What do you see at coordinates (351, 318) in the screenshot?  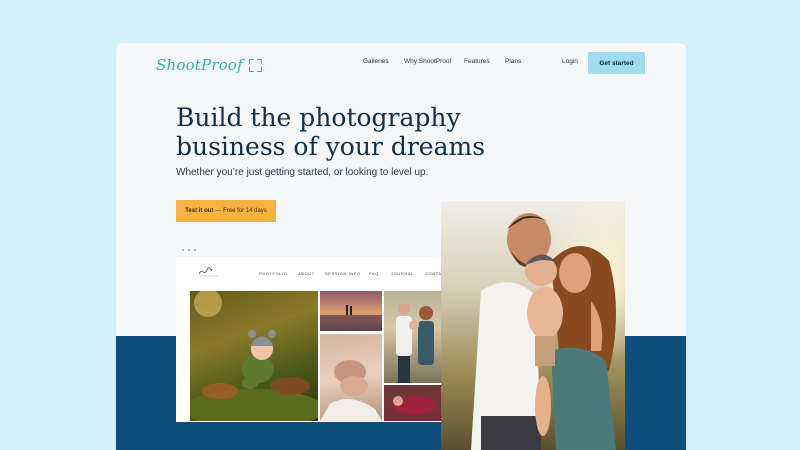 I see `sunset-illustration` at bounding box center [351, 318].